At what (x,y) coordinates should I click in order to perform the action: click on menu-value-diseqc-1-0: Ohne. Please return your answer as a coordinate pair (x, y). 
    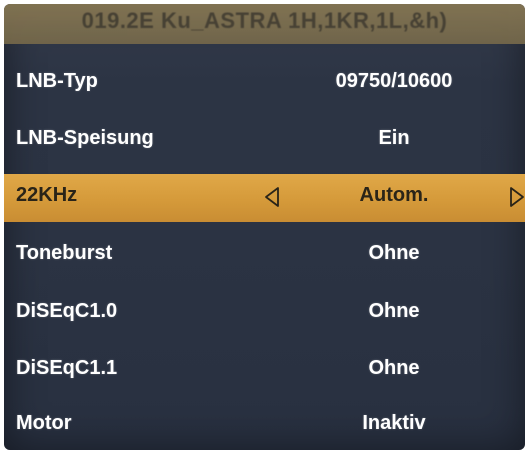
    Looking at the image, I should click on (394, 311).